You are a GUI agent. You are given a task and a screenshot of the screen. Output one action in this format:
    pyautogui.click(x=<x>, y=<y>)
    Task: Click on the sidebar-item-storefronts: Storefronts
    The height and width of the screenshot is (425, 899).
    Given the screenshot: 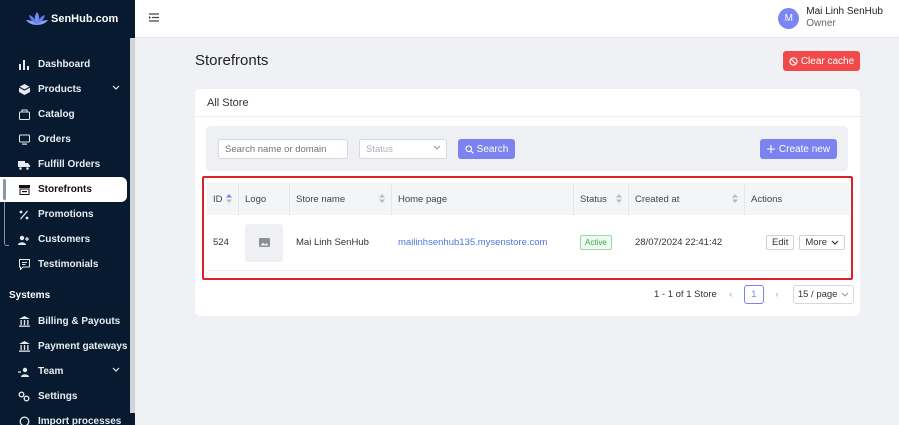 What is the action you would take?
    pyautogui.click(x=63, y=189)
    